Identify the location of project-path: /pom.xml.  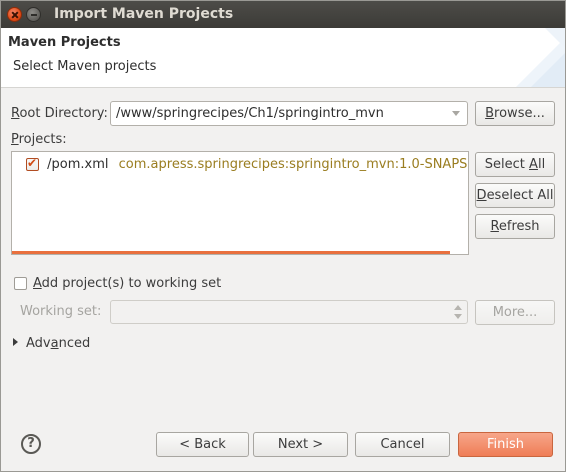
(78, 164).